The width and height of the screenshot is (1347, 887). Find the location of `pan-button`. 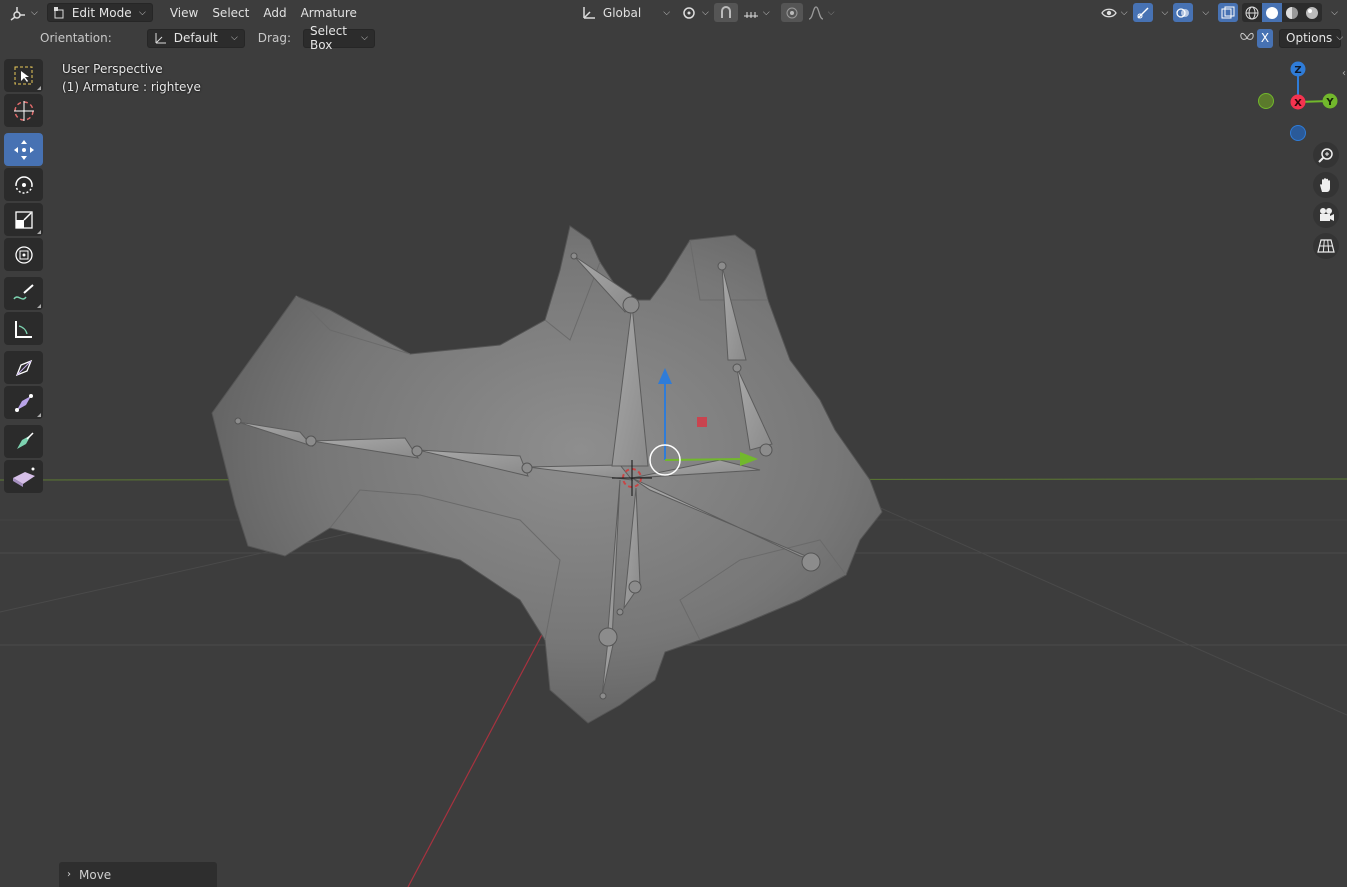

pan-button is located at coordinates (1326, 185).